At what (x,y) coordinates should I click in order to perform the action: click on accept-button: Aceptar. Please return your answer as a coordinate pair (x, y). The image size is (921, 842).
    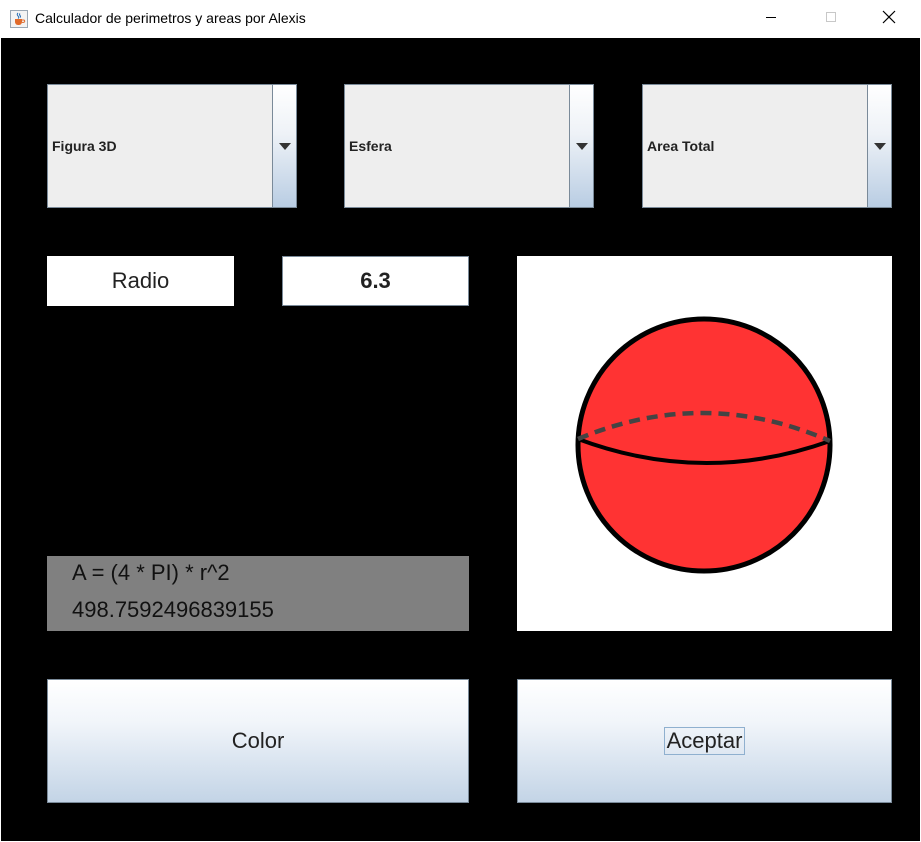
    Looking at the image, I should click on (704, 741).